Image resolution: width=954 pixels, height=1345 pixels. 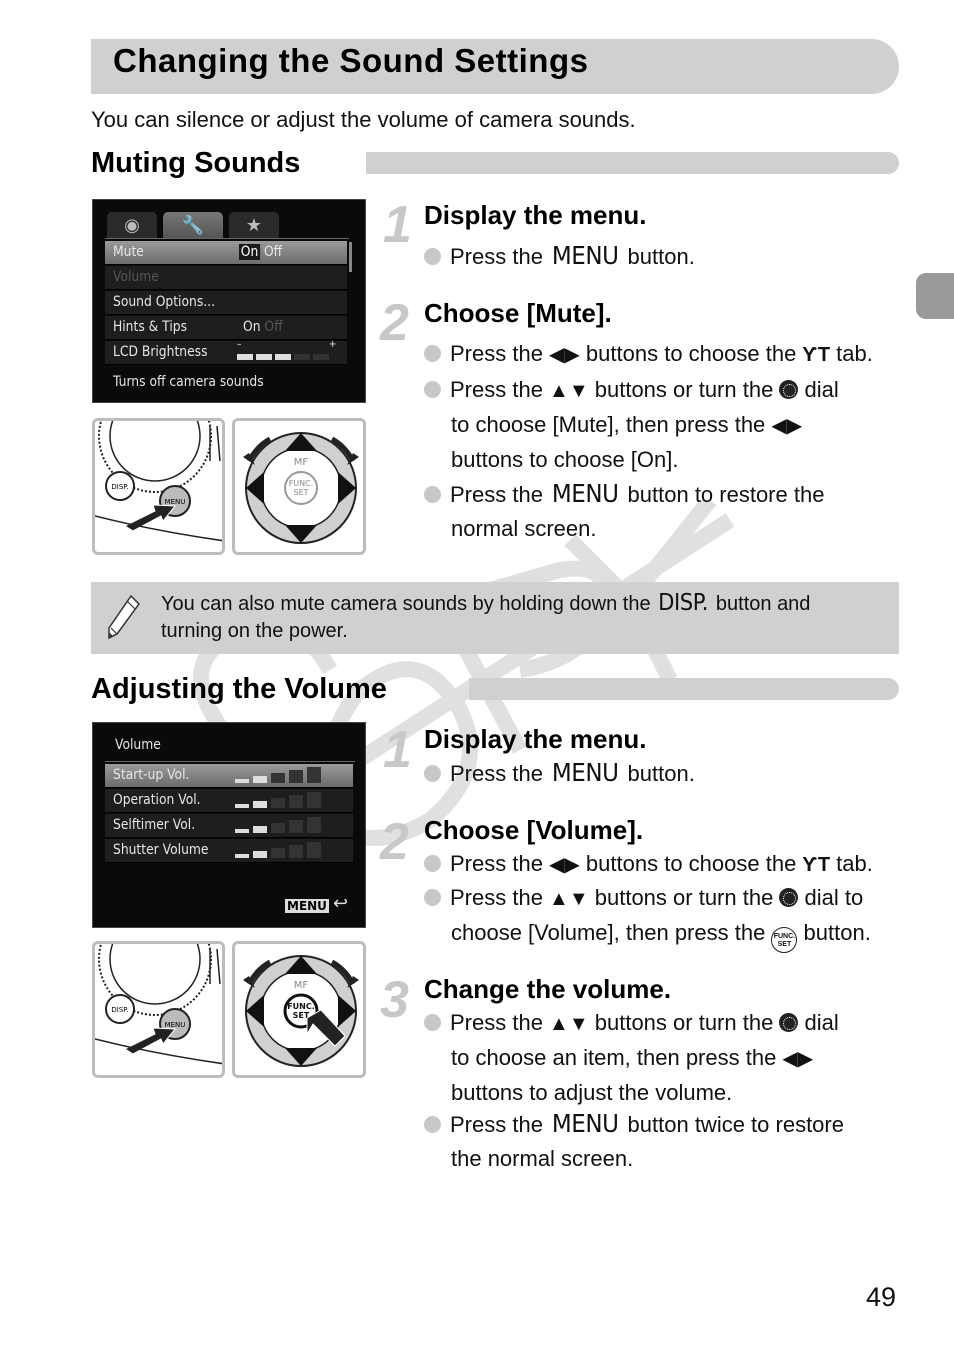 What do you see at coordinates (548, 989) in the screenshot?
I see `step-title-change-volume: Change the volume.` at bounding box center [548, 989].